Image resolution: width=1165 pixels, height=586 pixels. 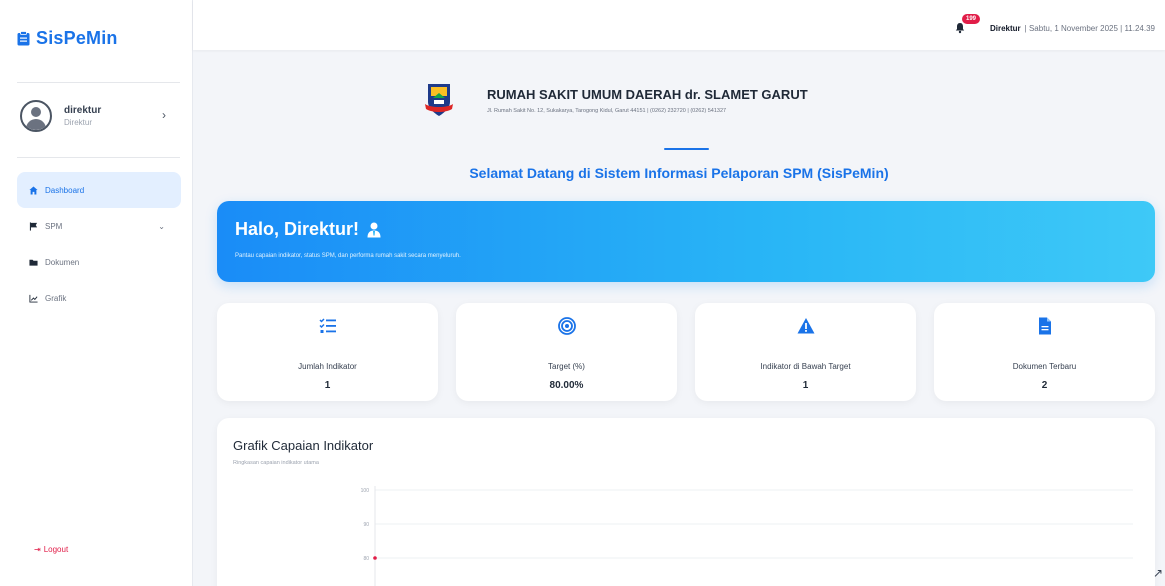 What do you see at coordinates (23, 38) in the screenshot?
I see `clipboard-icon` at bounding box center [23, 38].